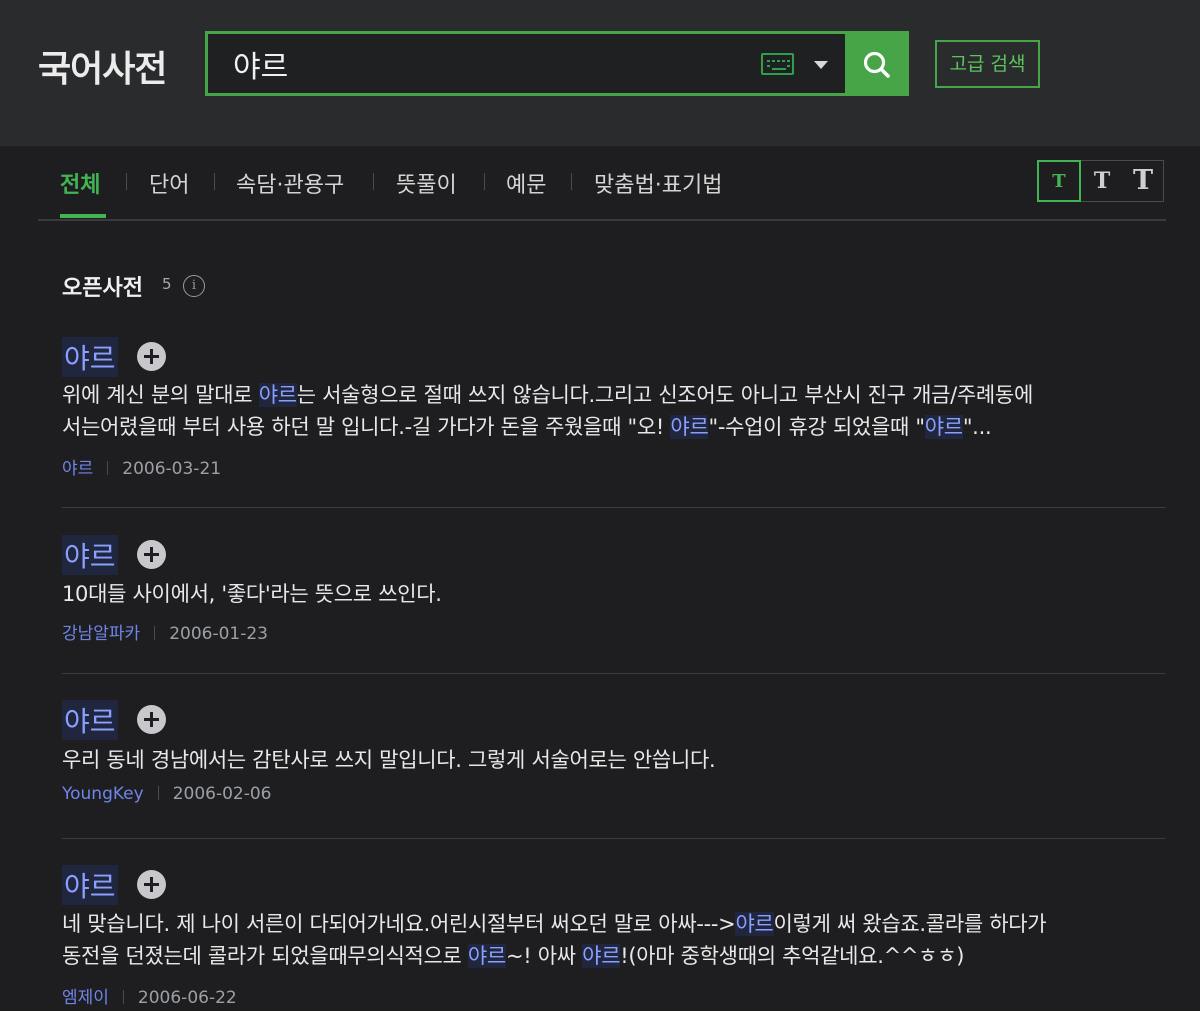  What do you see at coordinates (792, 956) in the screenshot?
I see `description-text: !(아마 중학생때의 추억같네요.^^ㅎㅎ)` at bounding box center [792, 956].